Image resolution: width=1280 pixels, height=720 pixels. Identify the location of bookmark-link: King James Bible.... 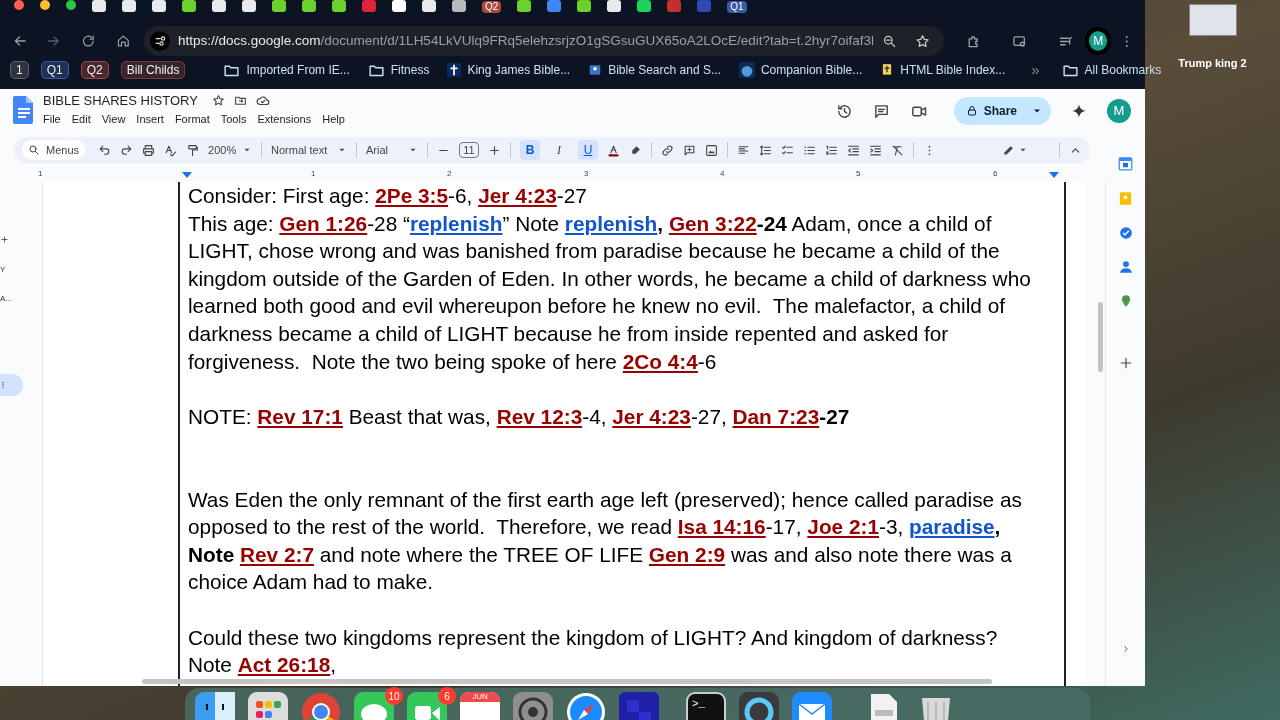
(519, 70).